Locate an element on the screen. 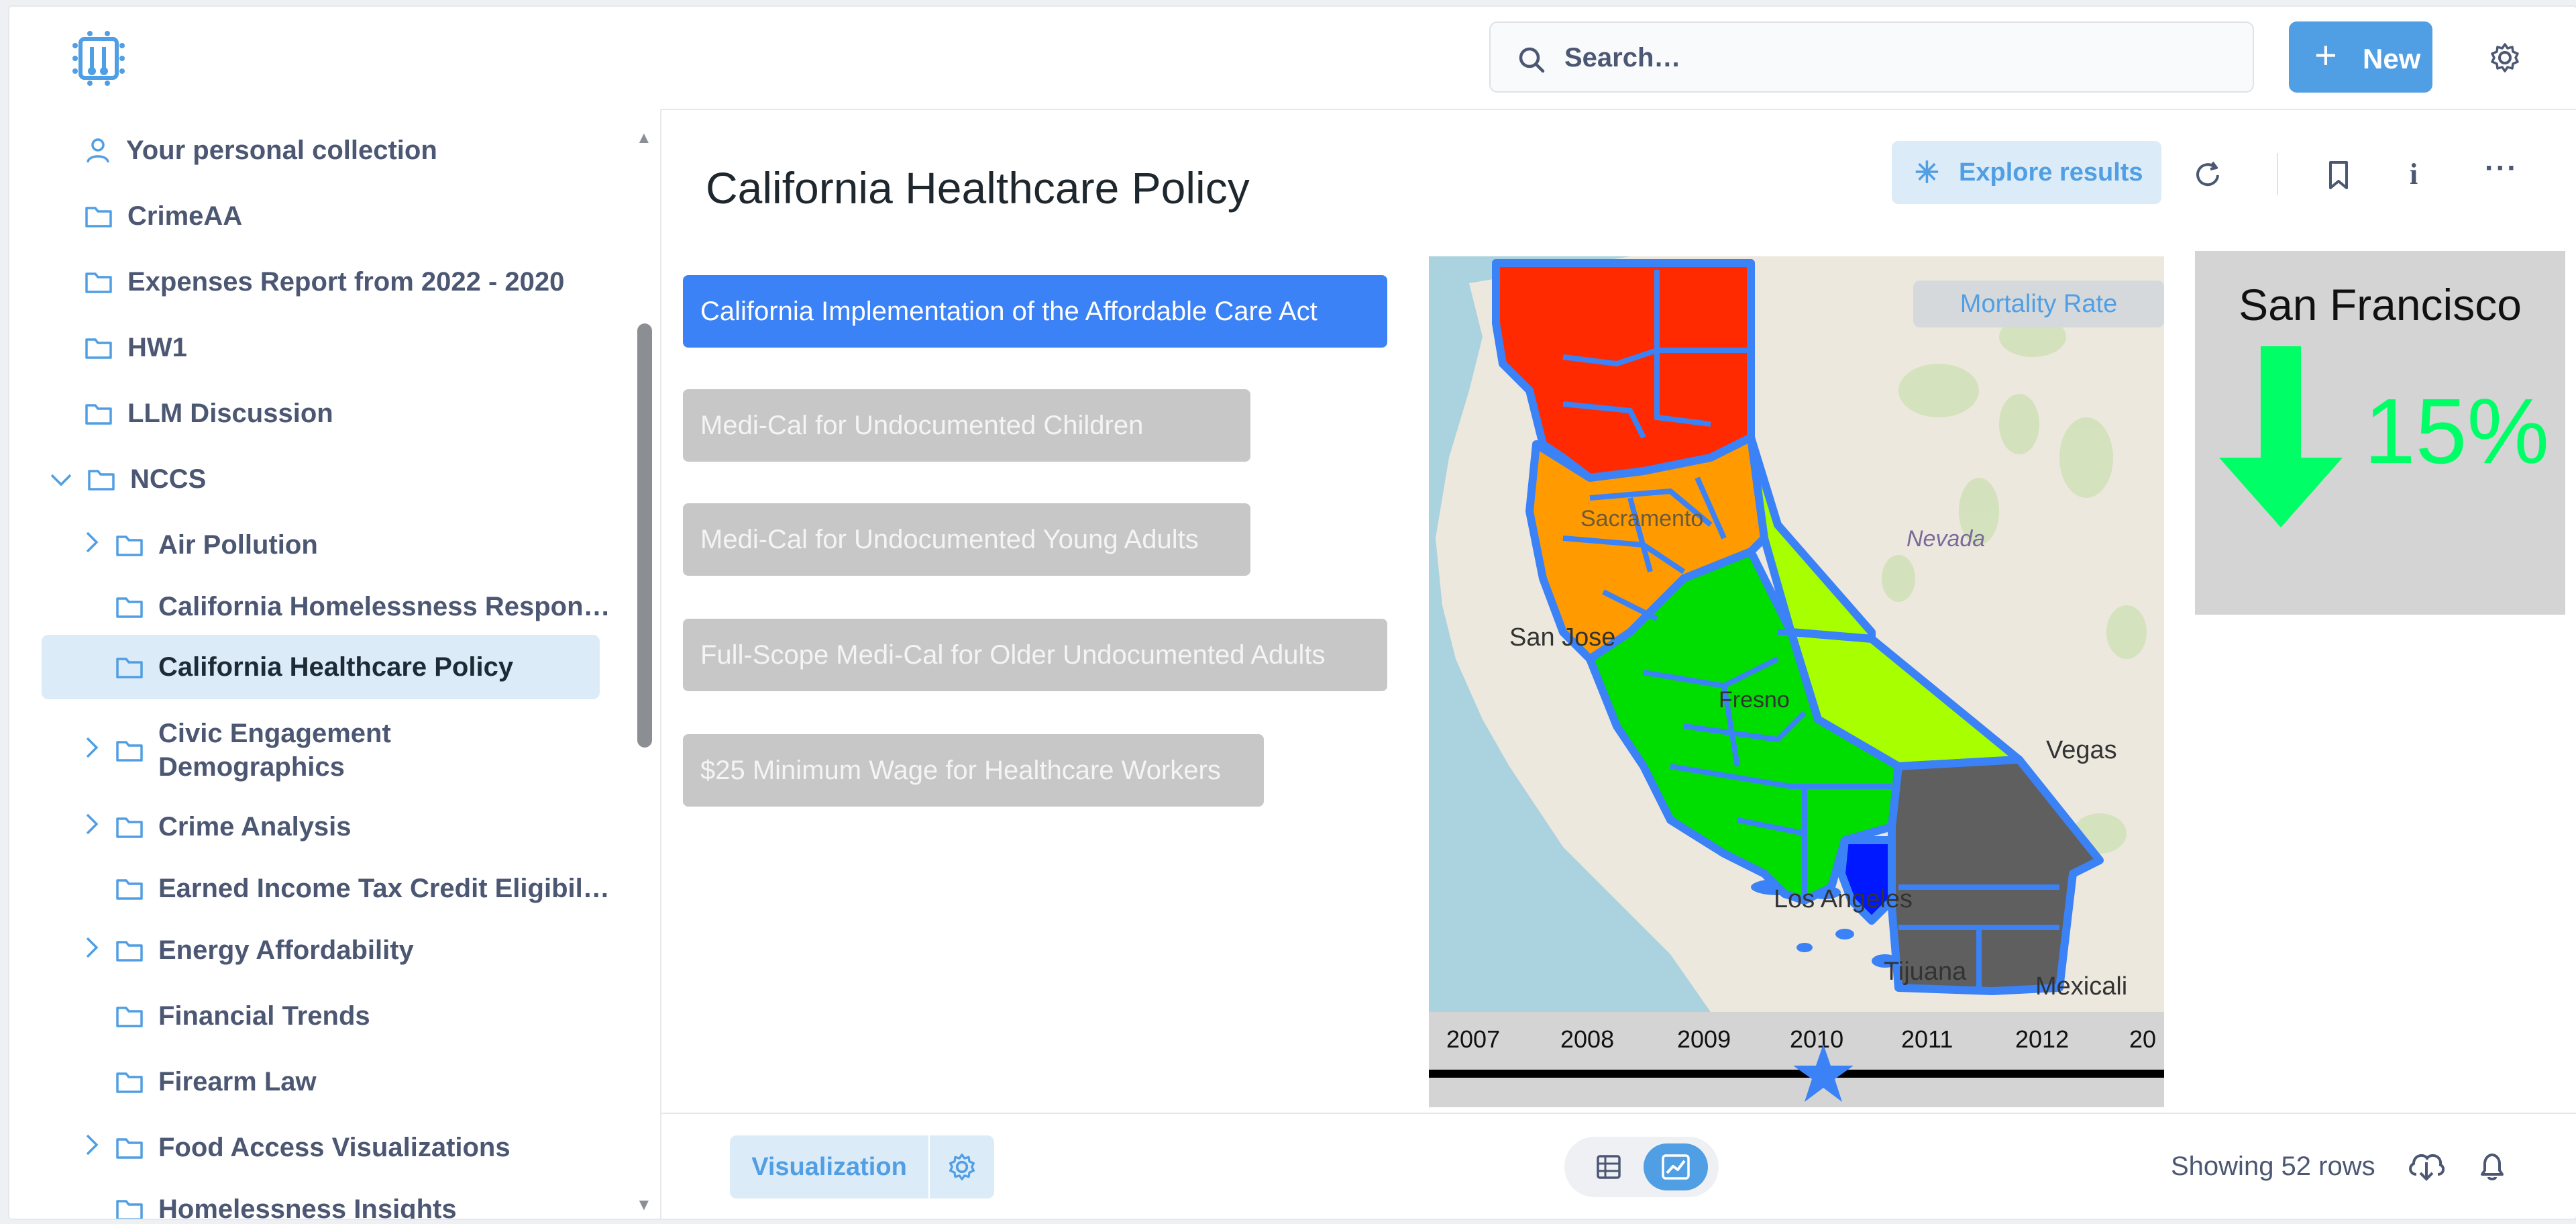 This screenshot has height=1224, width=2576. visualization-settings-icon is located at coordinates (962, 1166).